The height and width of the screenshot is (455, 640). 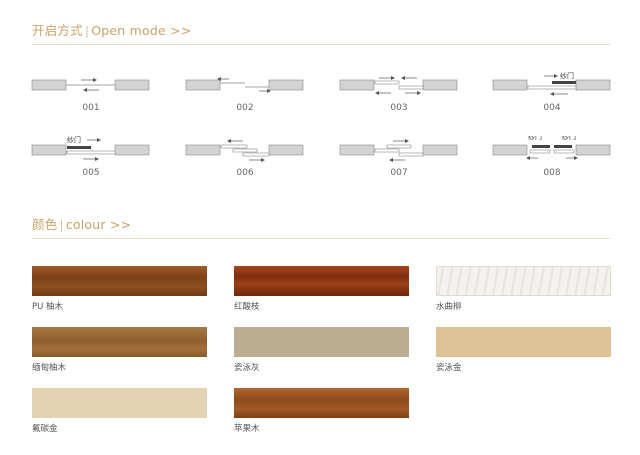 I want to click on open-mode-002: 002, so click(x=245, y=97).